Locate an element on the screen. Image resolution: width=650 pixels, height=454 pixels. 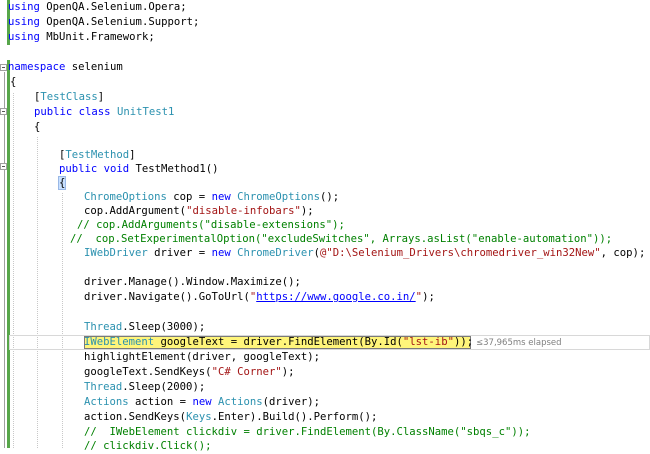
code-line: public void TestMethod1() is located at coordinates (139, 169).